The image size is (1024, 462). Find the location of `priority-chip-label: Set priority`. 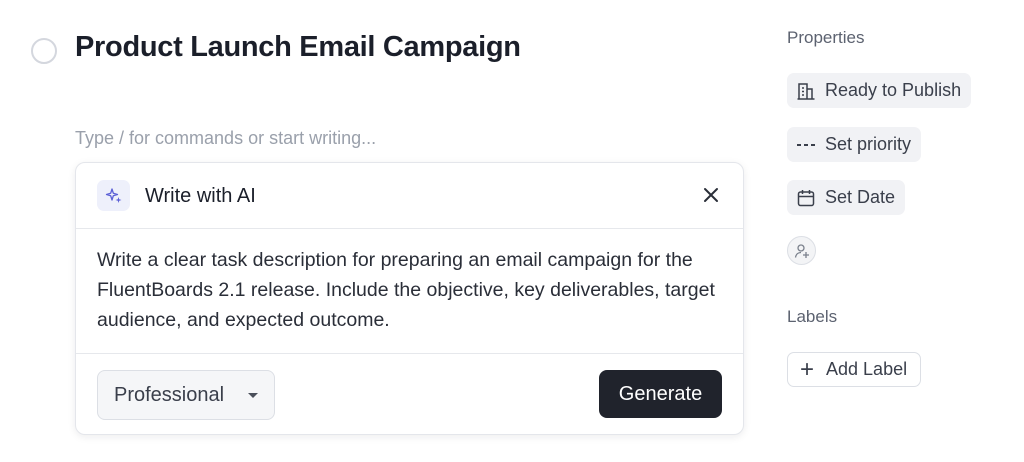

priority-chip-label: Set priority is located at coordinates (868, 144).